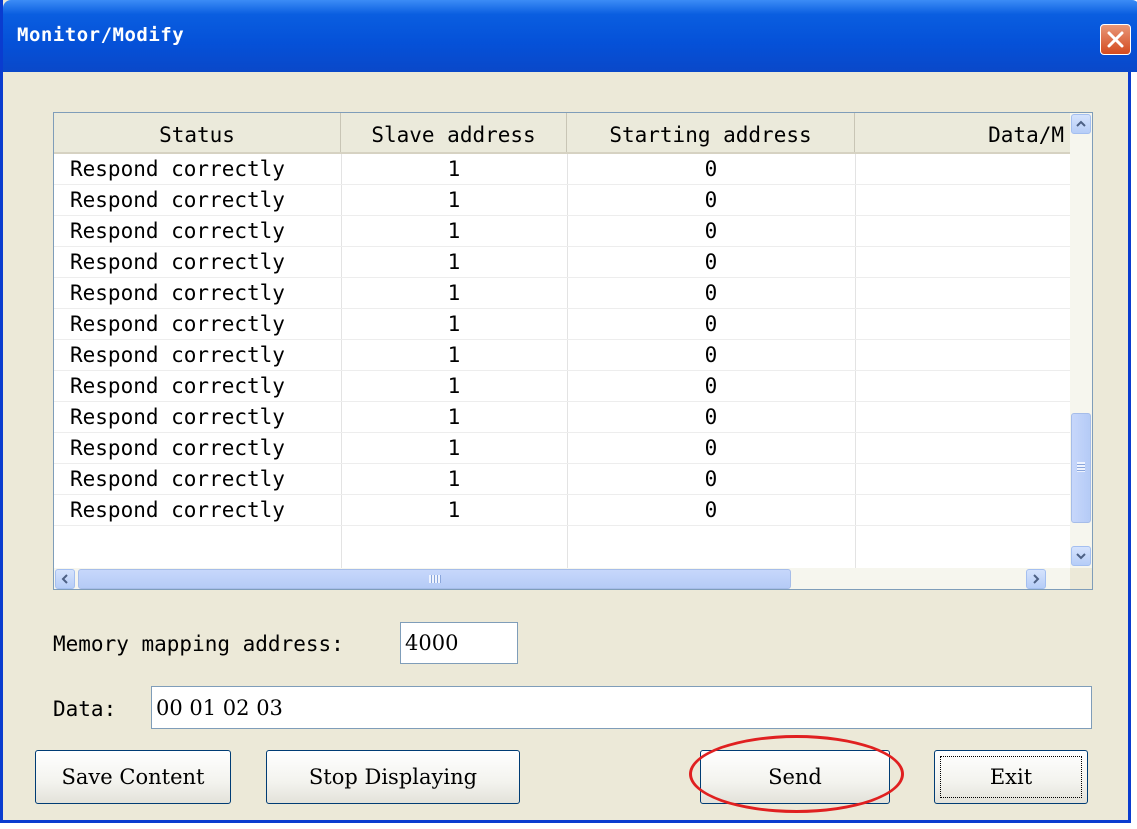 This screenshot has height=829, width=1137. I want to click on stop-displaying-button: Stop Displaying, so click(393, 777).